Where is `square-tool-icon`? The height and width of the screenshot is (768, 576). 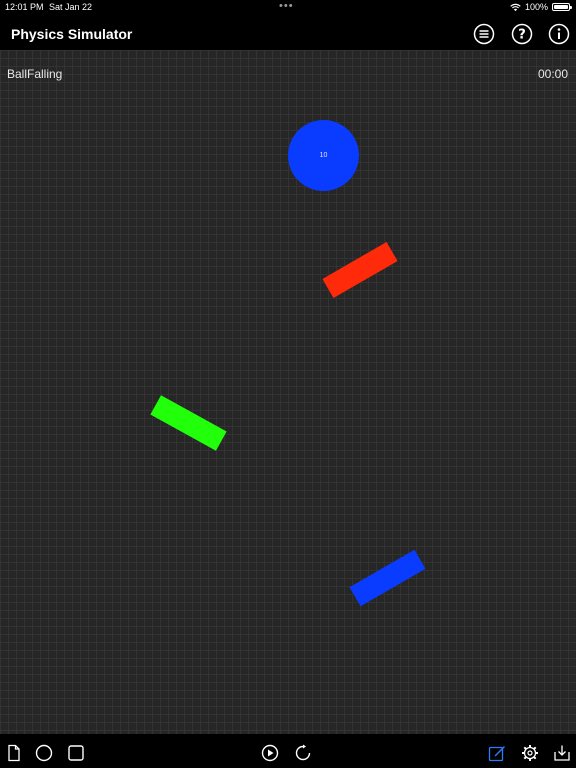 square-tool-icon is located at coordinates (76, 753).